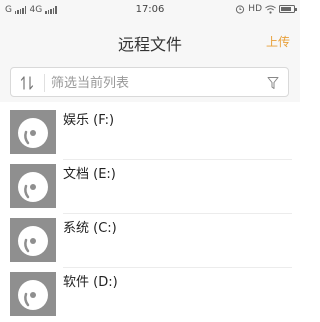 The image size is (320, 322). I want to click on upload-button: 上传, so click(278, 41).